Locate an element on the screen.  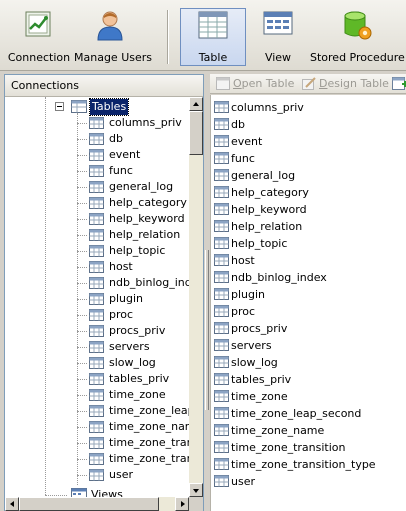
tree-item: time_zone is located at coordinates (133, 395).